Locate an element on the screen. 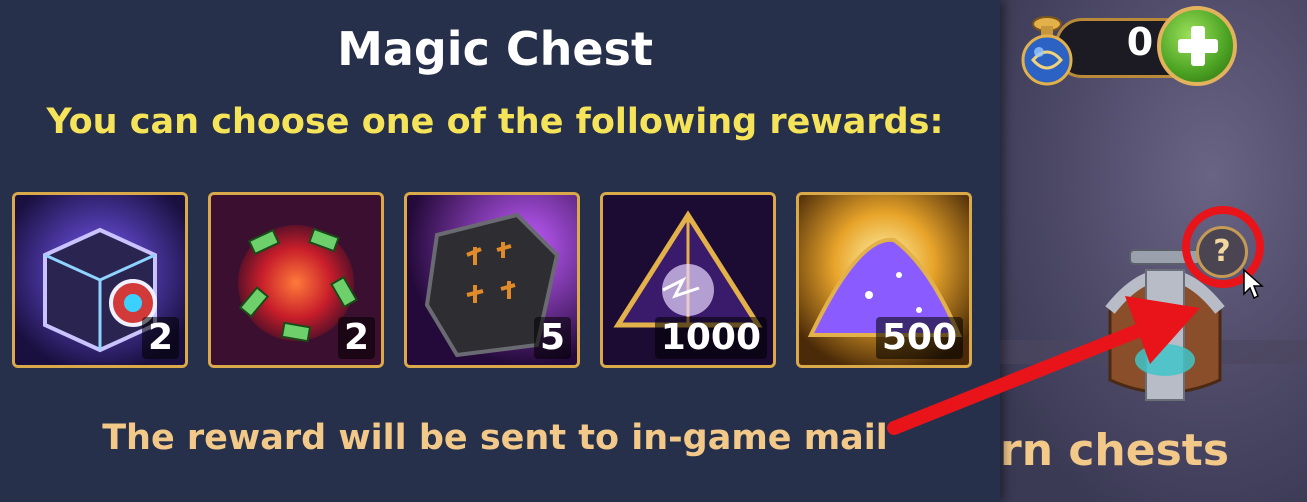 This screenshot has width=1307, height=502. reward-quantity: 5 is located at coordinates (552, 338).